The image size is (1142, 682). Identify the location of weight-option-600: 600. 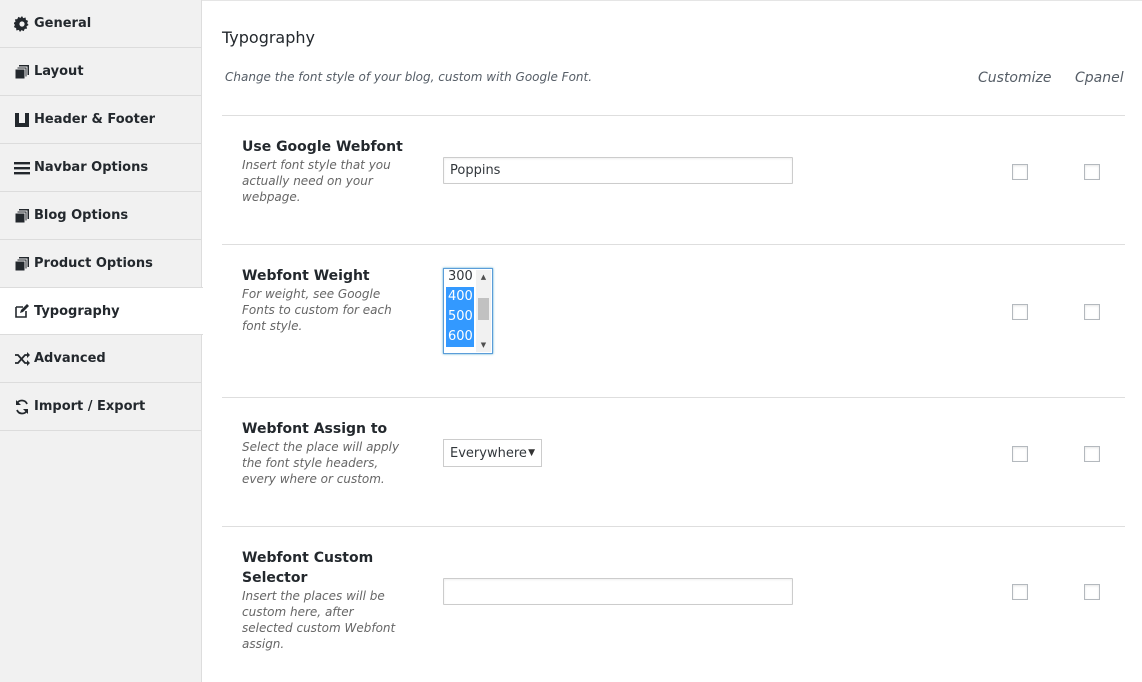
(460, 337).